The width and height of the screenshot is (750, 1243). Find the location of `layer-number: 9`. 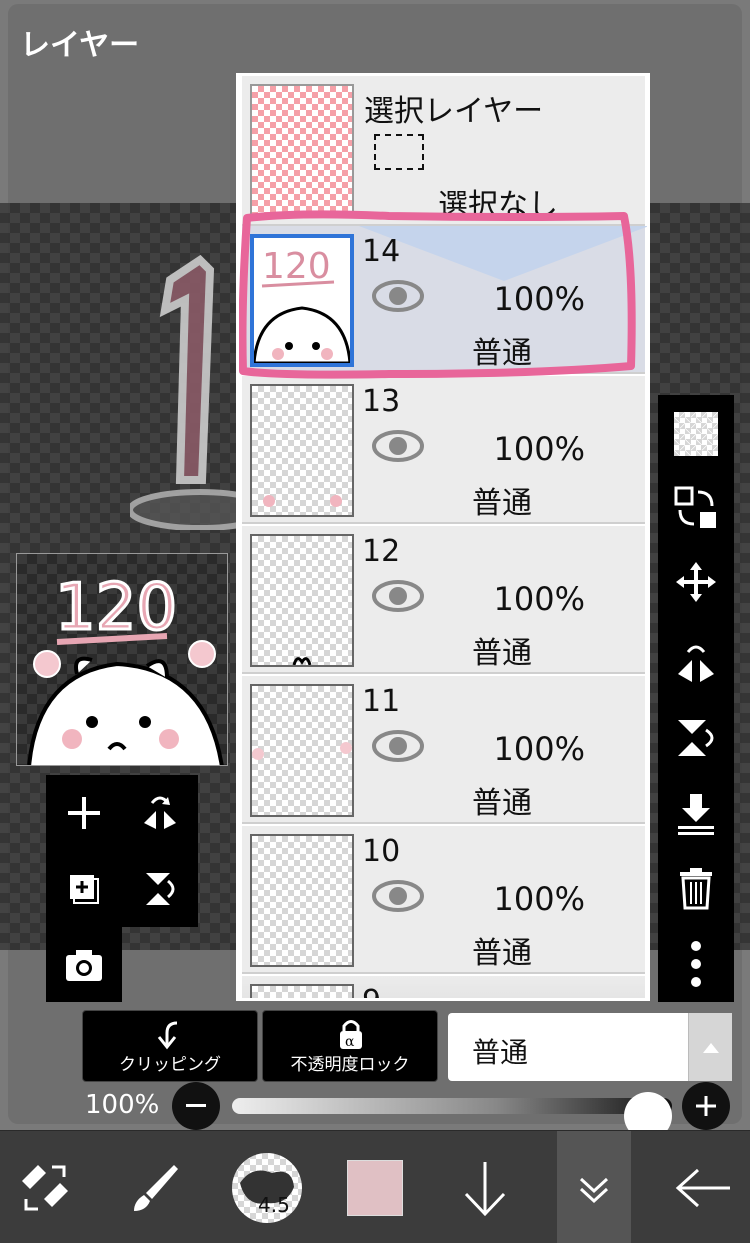

layer-number: 9 is located at coordinates (371, 991).